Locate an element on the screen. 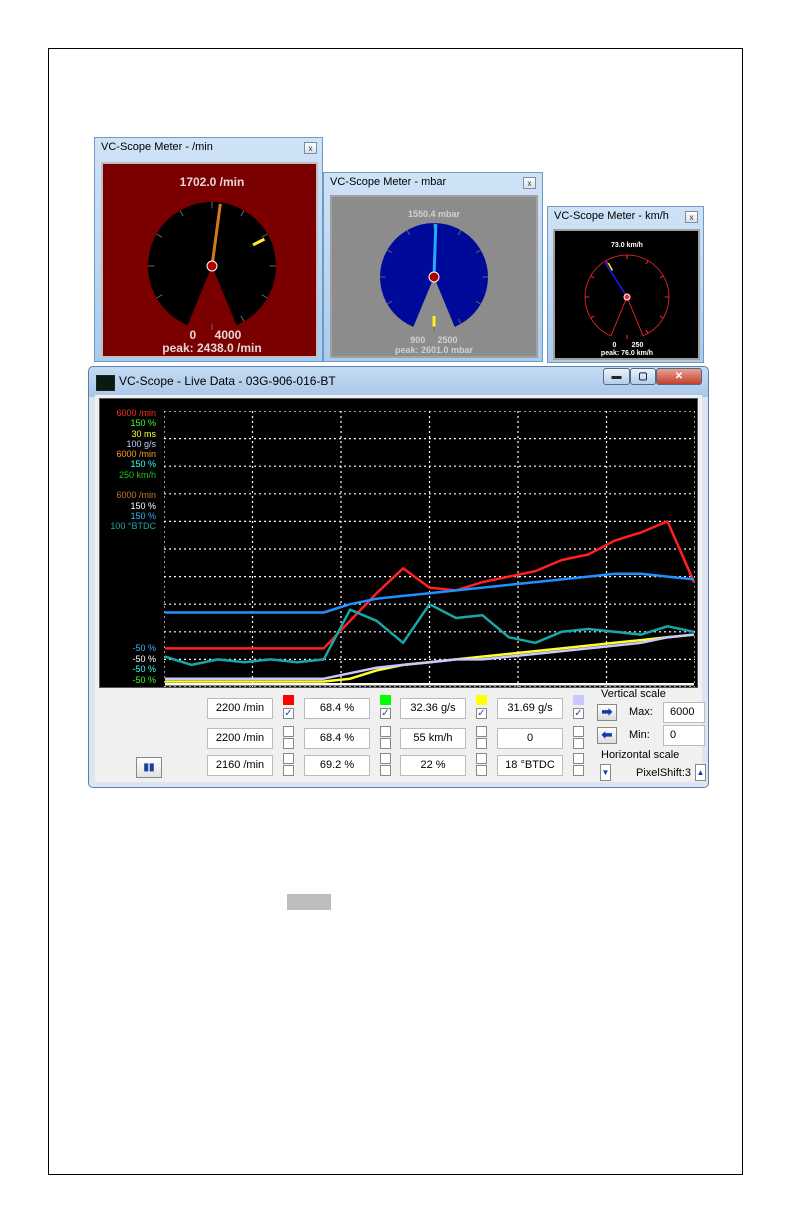 The width and height of the screenshot is (793, 1225). horizontal-scale-label: Horizontal scale is located at coordinates (640, 755).